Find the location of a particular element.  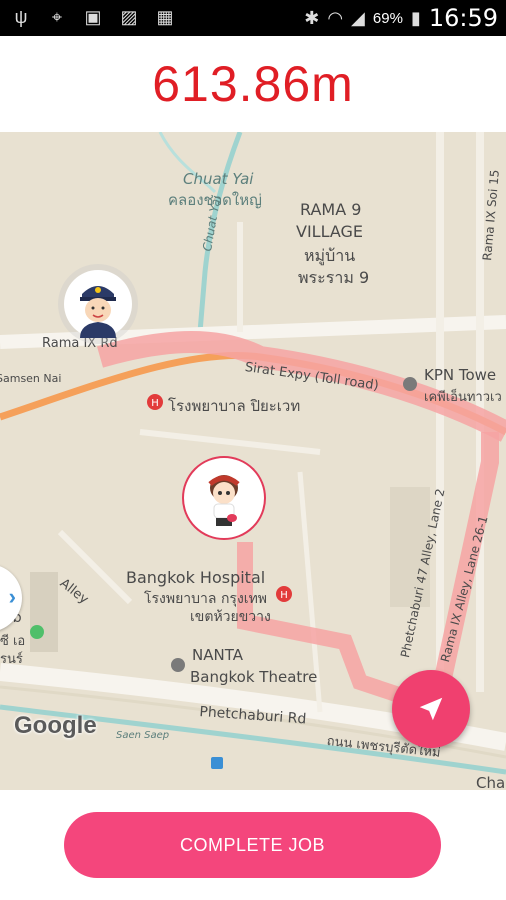

distance-value: 613.86m is located at coordinates (253, 84).